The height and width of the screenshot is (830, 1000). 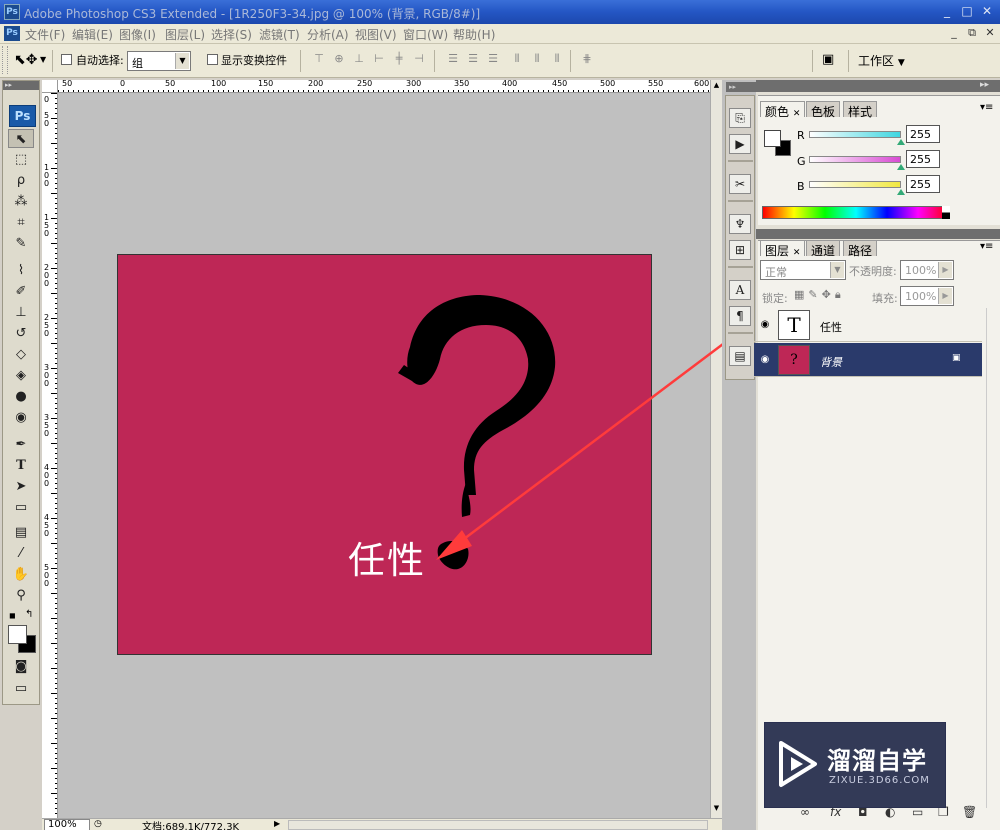 What do you see at coordinates (855, 159) in the screenshot?
I see `channel-g-slider` at bounding box center [855, 159].